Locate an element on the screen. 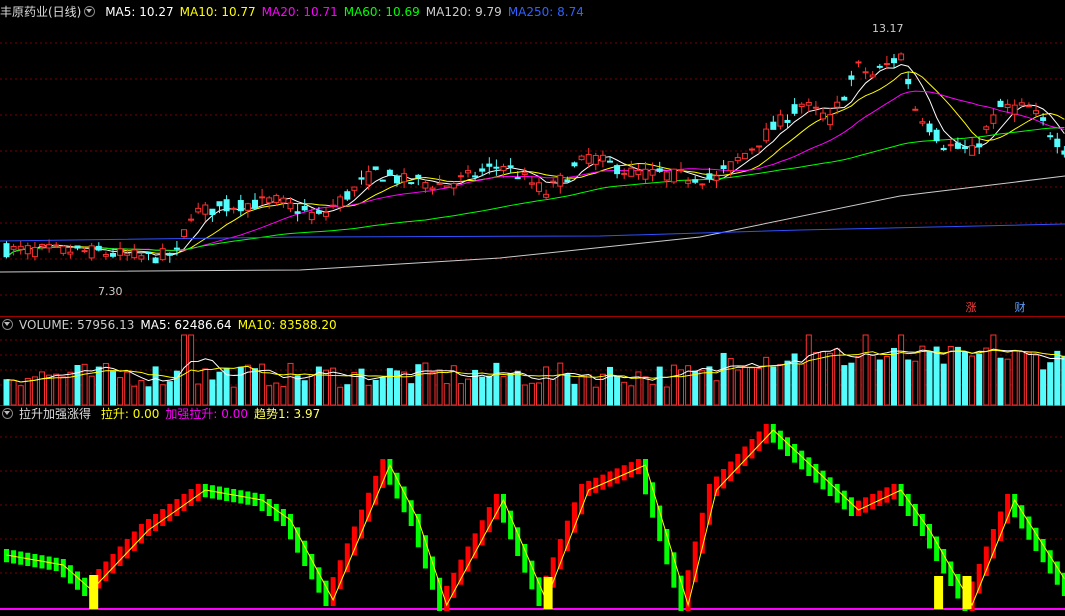  settings-chevron-icon is located at coordinates (90, 11).